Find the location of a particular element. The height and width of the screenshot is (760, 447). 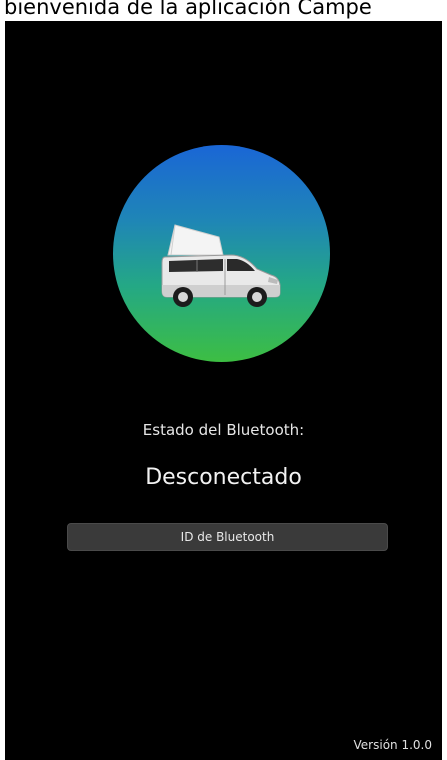

bluetooth-state-label: Estado del Bluetooth: is located at coordinates (223, 430).